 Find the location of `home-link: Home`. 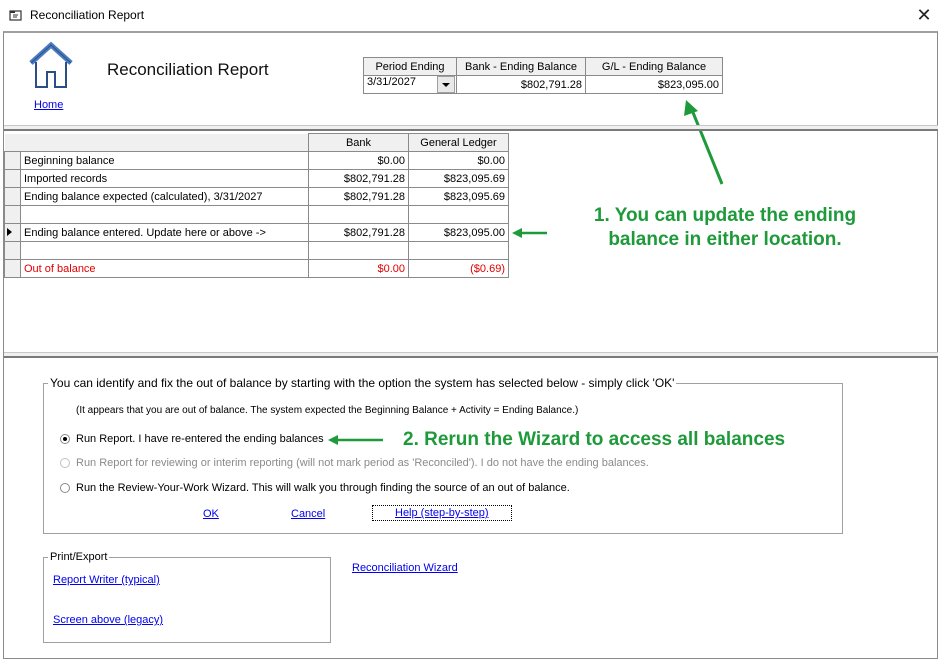

home-link: Home is located at coordinates (48, 105).